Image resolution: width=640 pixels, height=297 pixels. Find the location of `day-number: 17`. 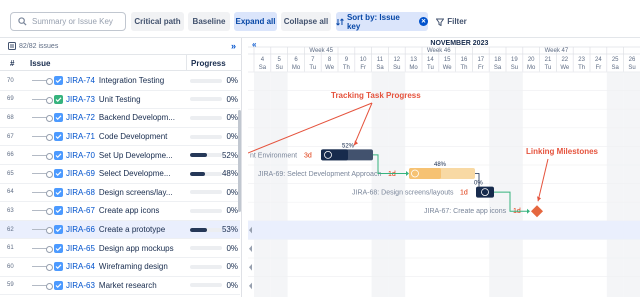

day-number: 17 is located at coordinates (480, 60).